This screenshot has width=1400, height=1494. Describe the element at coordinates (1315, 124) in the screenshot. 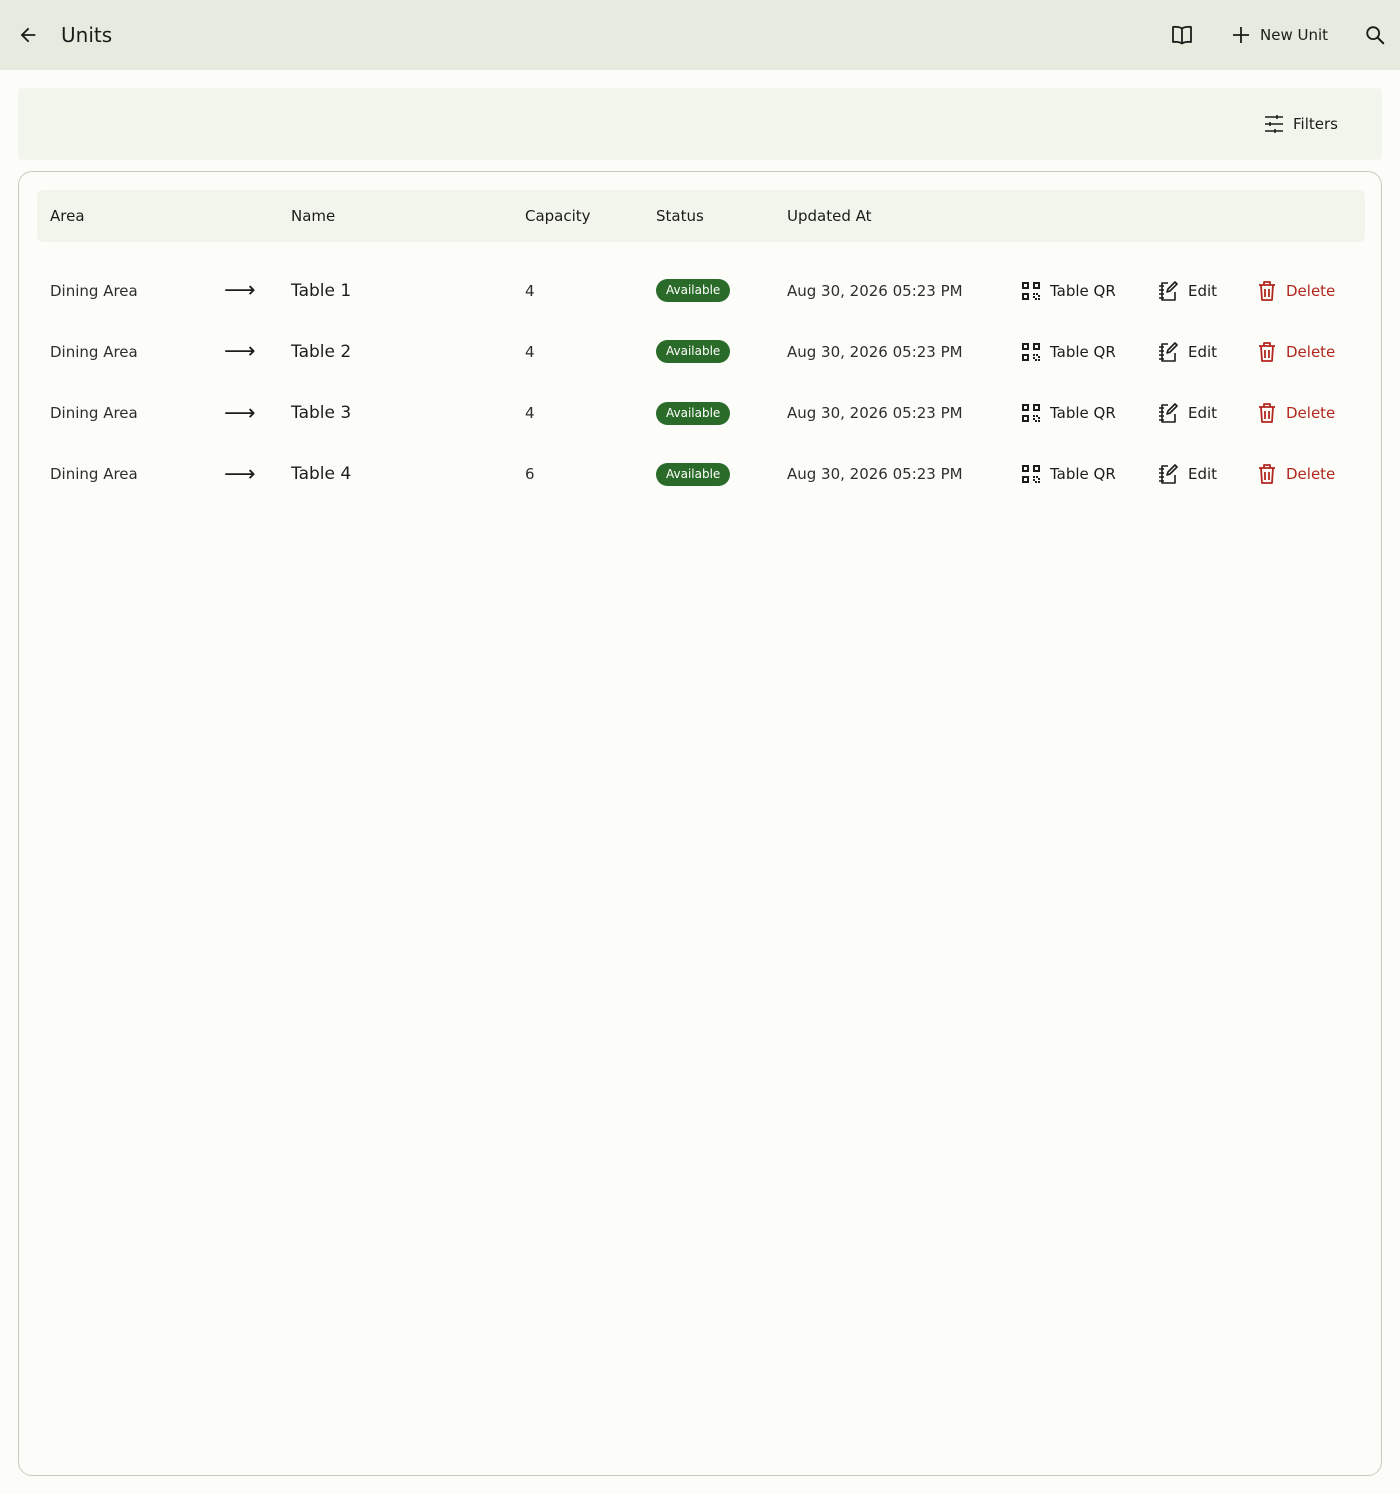

I see `filters-label: Filters` at that location.